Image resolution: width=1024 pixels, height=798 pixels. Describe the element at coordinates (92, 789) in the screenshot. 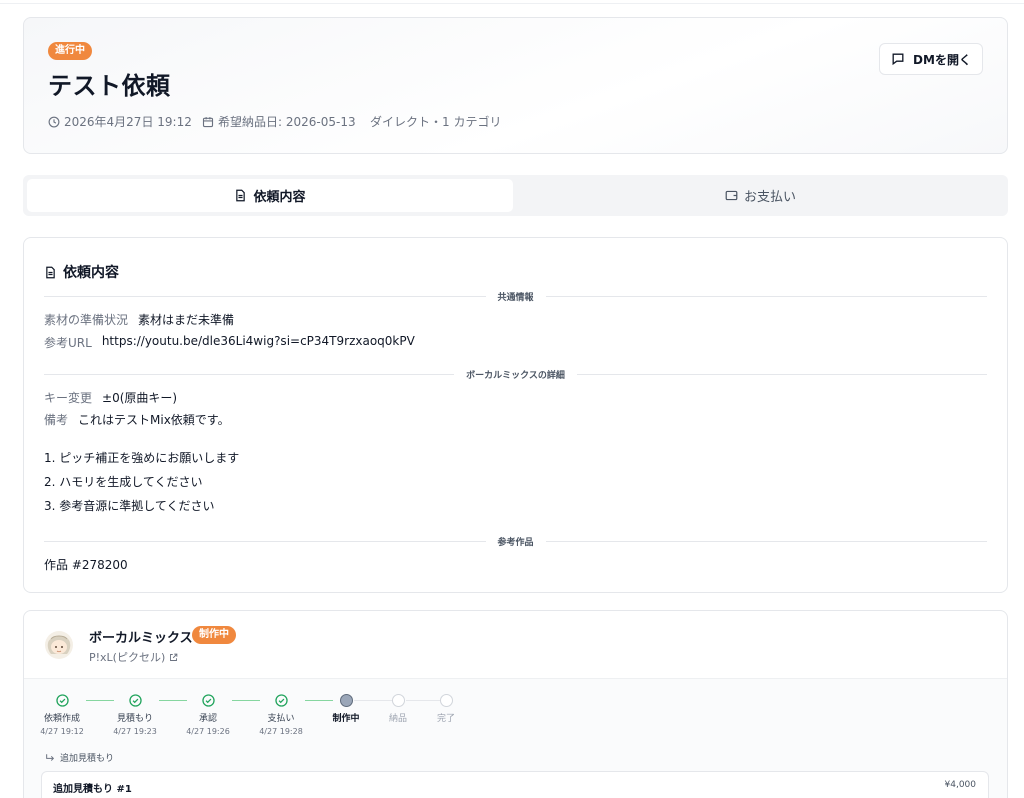

I see `additional-quote-name: 追加見積もり #1` at that location.